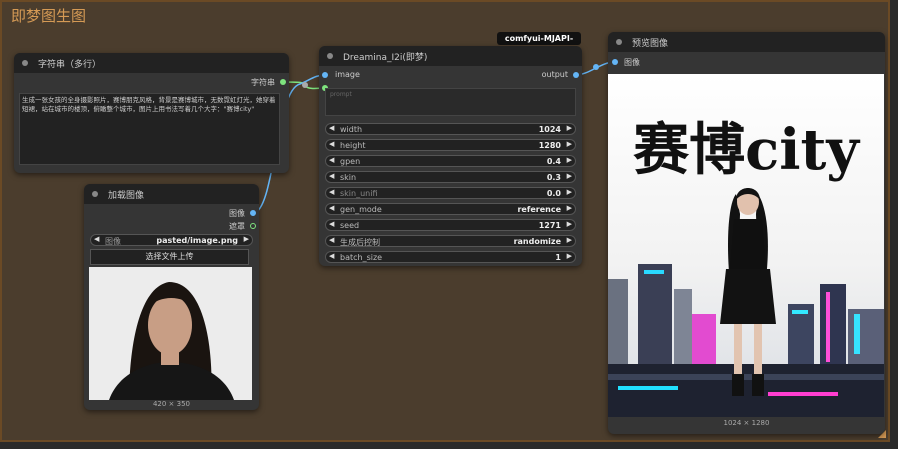  I want to click on widget-value: 0.3, so click(553, 177).